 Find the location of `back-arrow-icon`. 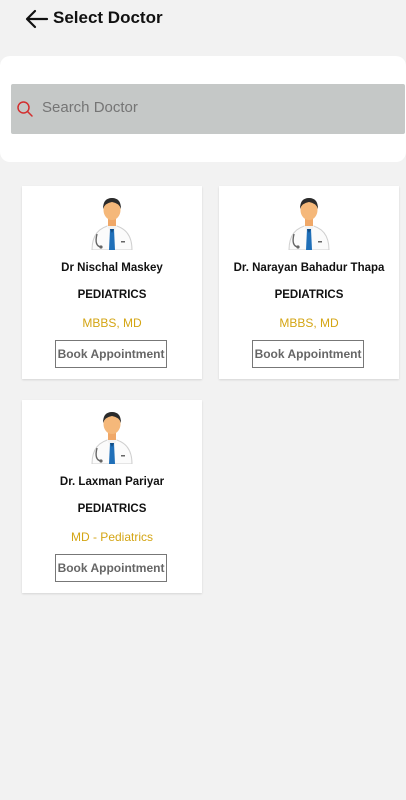

back-arrow-icon is located at coordinates (37, 19).